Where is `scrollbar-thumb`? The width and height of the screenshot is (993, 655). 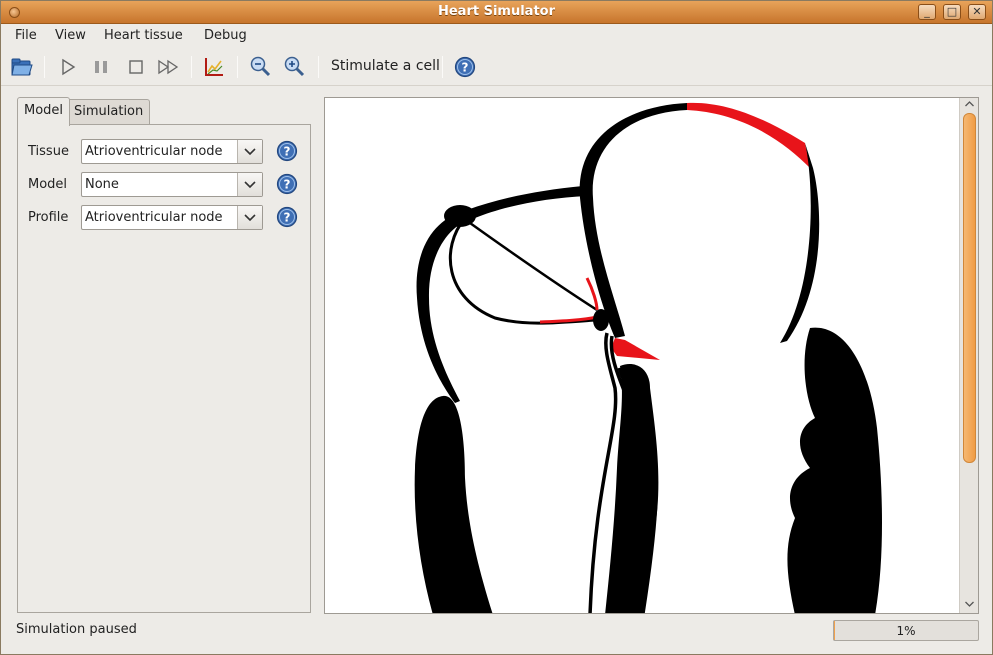 scrollbar-thumb is located at coordinates (969, 288).